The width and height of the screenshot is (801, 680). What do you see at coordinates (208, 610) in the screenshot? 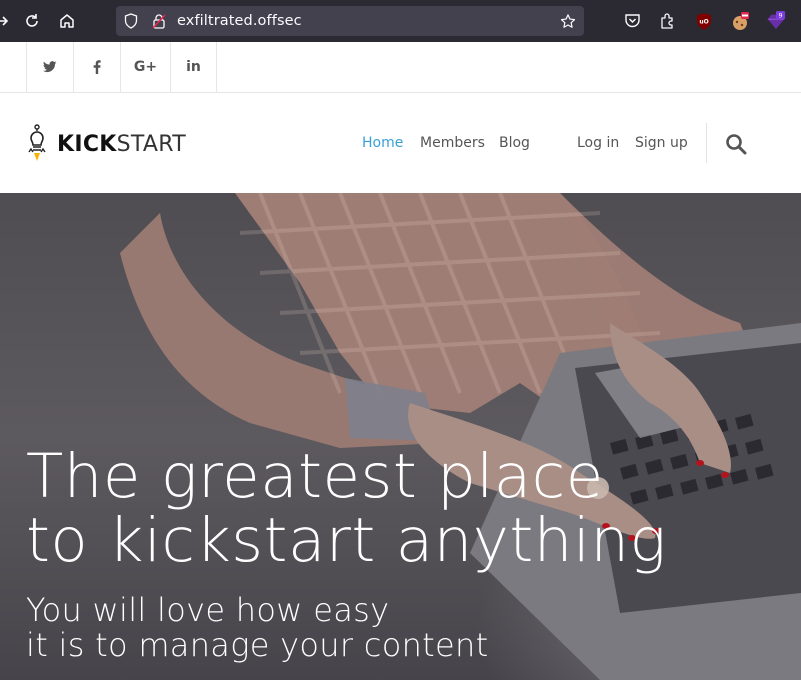
I see `hero-subtitle-line: You will love how easy` at bounding box center [208, 610].